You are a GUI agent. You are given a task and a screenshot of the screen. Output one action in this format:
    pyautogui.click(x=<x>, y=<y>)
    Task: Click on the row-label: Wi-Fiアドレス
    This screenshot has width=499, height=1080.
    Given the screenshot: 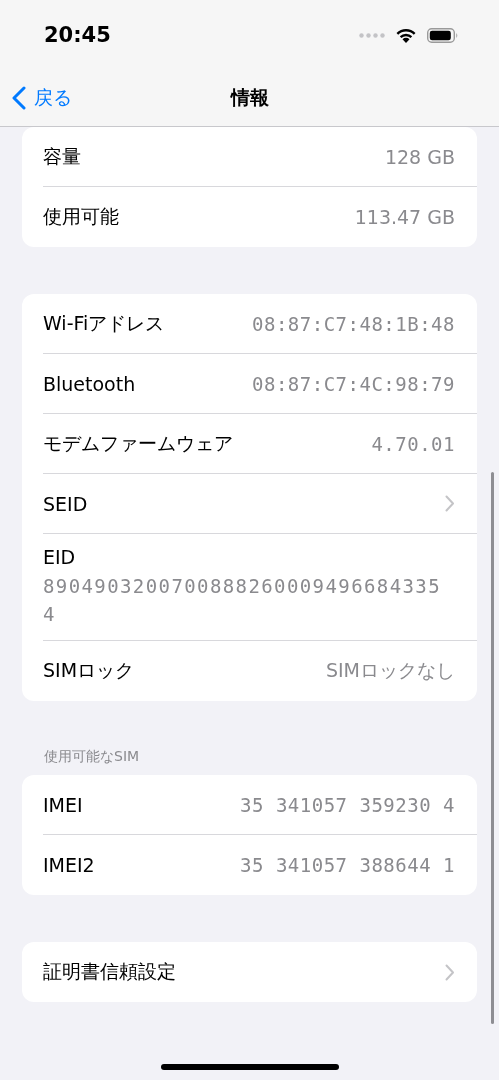 What is the action you would take?
    pyautogui.click(x=104, y=323)
    